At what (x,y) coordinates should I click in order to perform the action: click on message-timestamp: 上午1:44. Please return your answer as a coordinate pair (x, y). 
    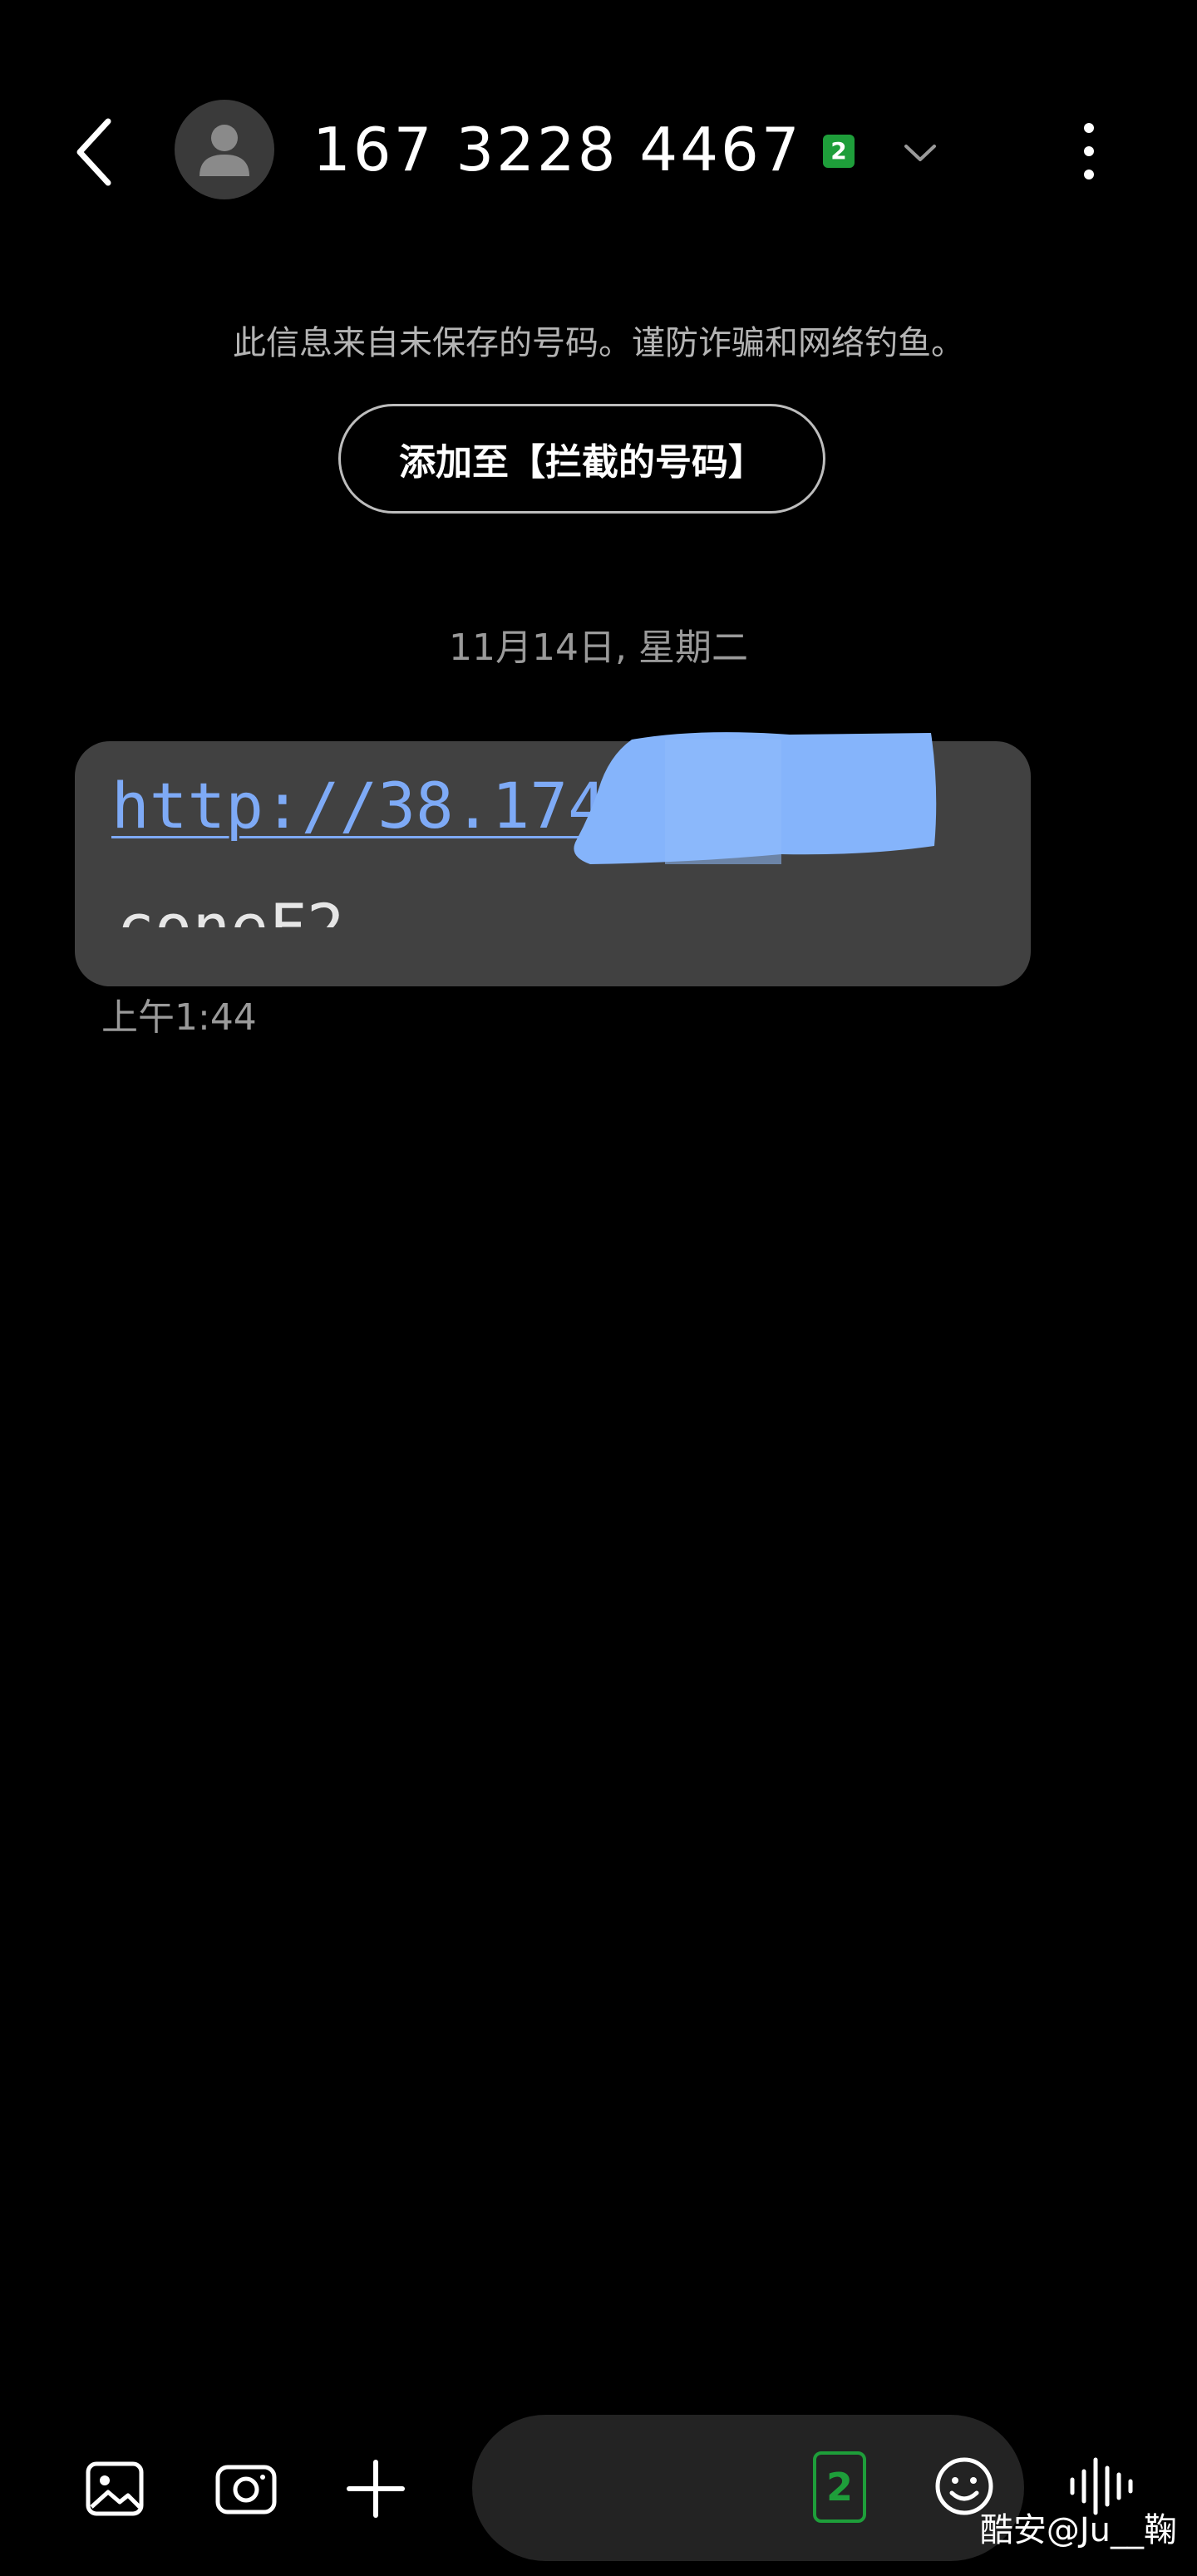
    Looking at the image, I should click on (179, 1017).